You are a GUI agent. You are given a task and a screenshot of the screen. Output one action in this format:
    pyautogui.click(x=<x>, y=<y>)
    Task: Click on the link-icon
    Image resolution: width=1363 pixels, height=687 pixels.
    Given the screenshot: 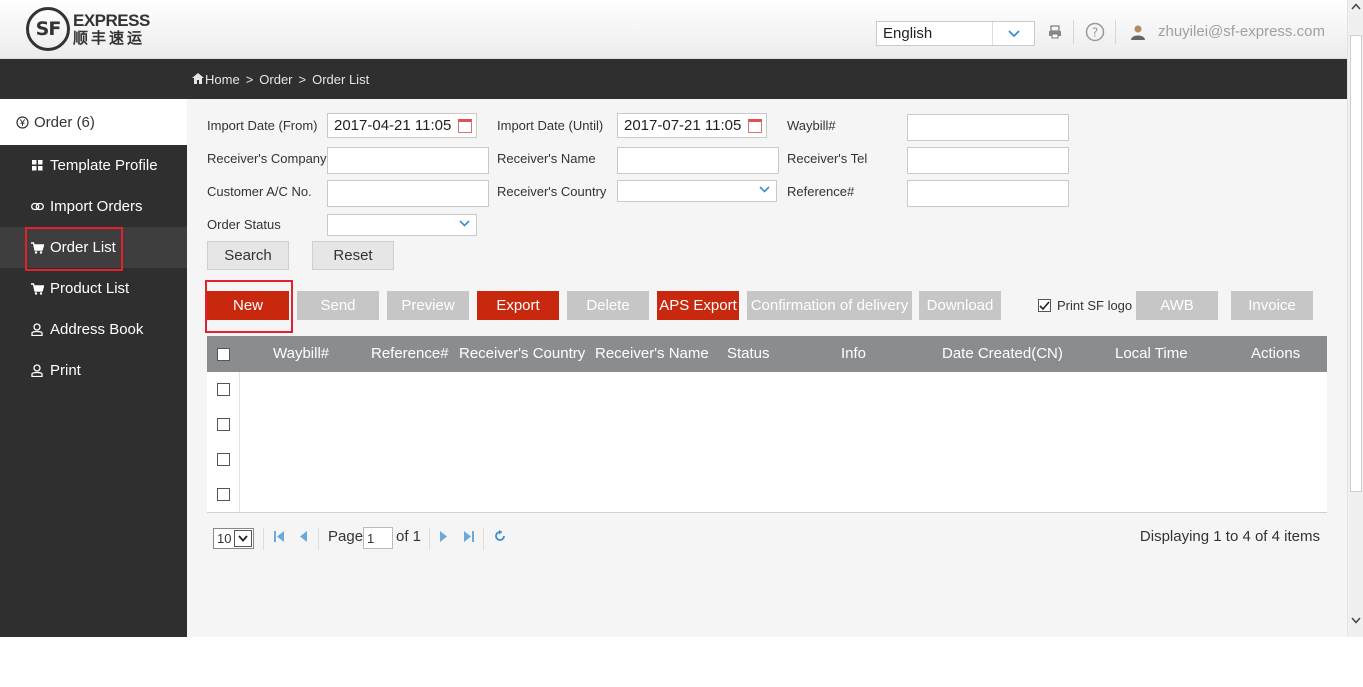 What is the action you would take?
    pyautogui.click(x=37, y=206)
    